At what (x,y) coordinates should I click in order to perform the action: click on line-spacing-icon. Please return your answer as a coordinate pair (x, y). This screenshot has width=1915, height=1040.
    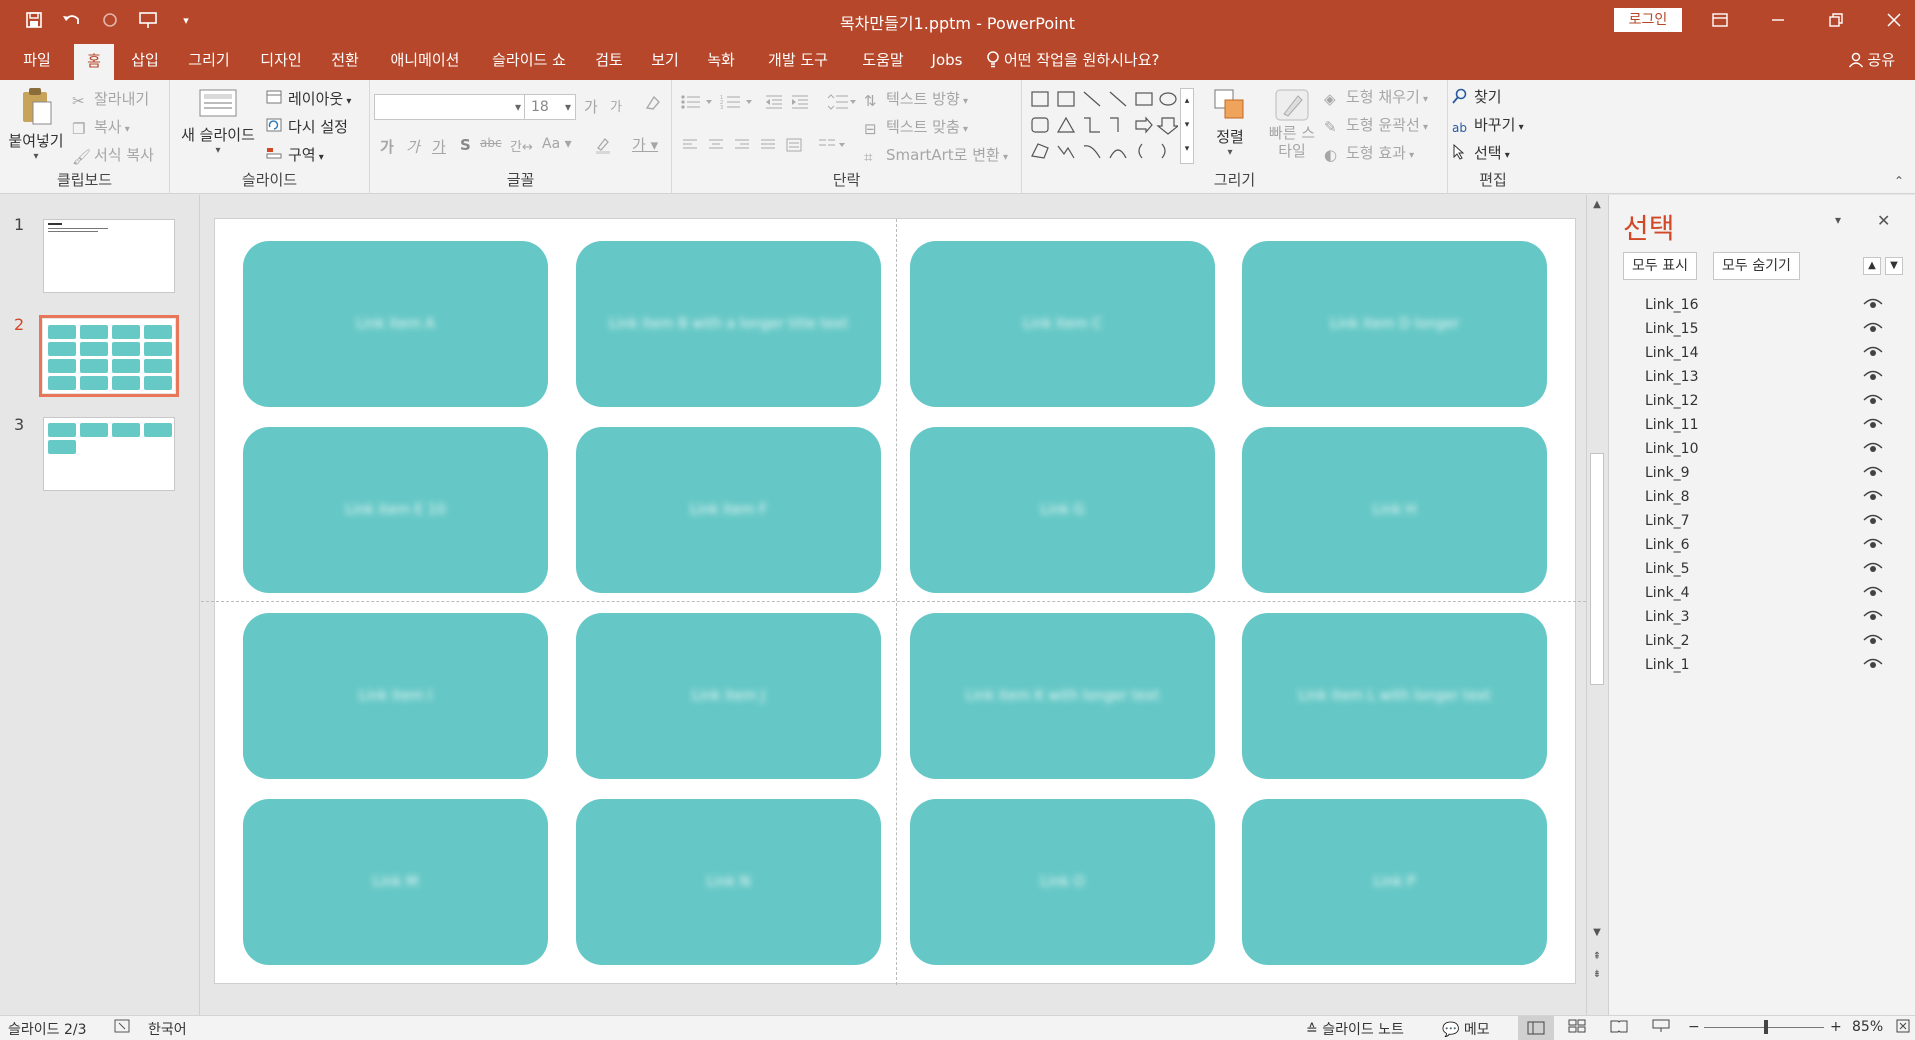
    Looking at the image, I should click on (841, 102).